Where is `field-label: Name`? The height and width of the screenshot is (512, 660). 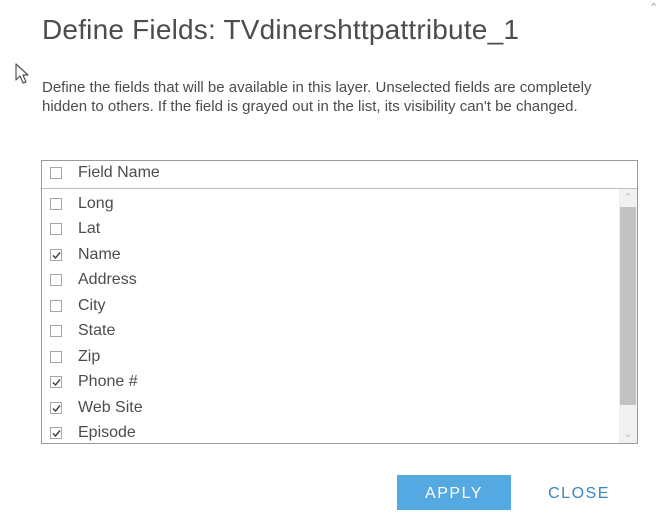 field-label: Name is located at coordinates (99, 254).